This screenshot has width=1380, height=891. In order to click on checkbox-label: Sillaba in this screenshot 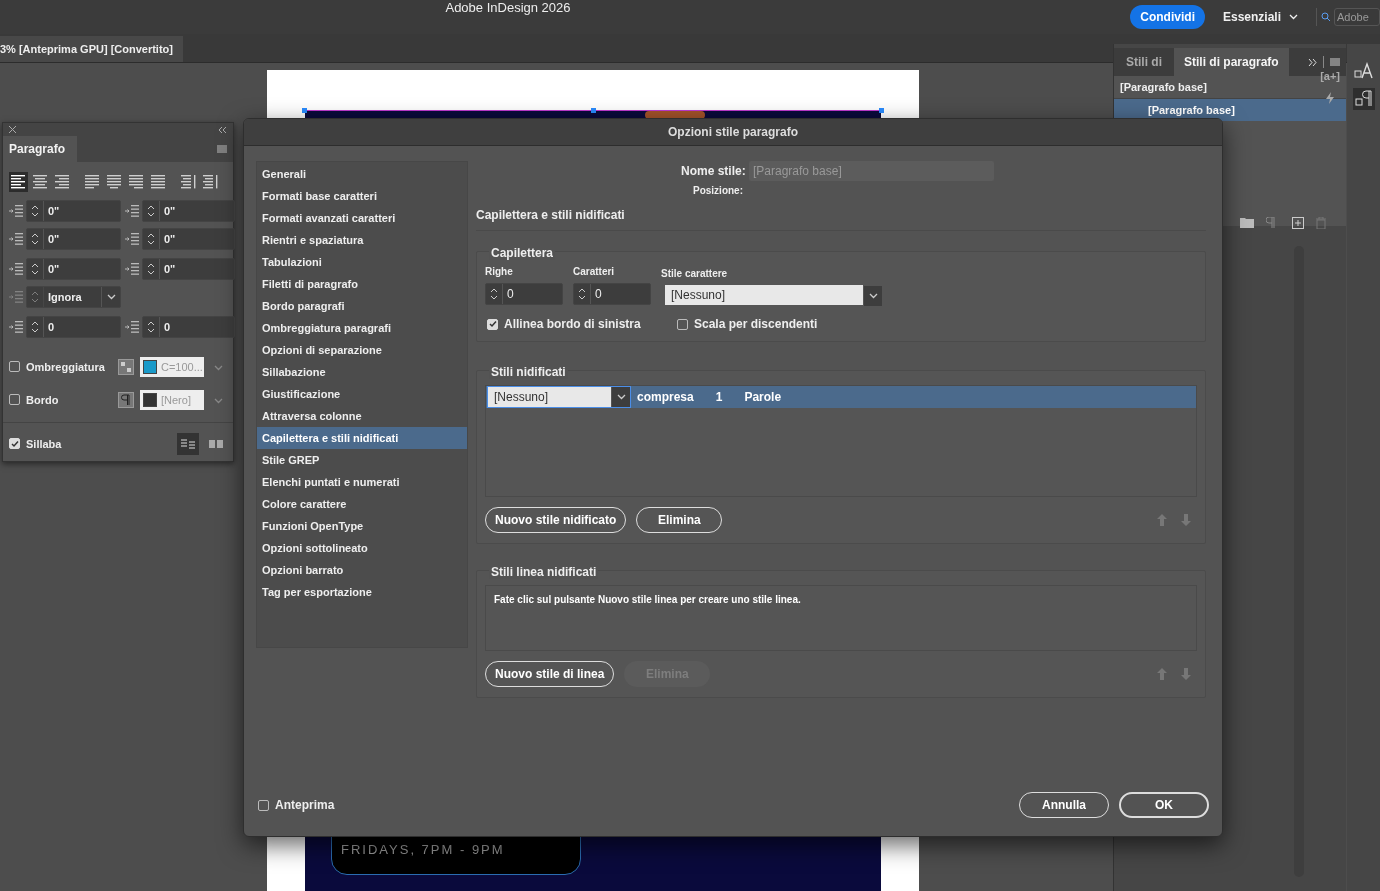, I will do `click(44, 443)`.